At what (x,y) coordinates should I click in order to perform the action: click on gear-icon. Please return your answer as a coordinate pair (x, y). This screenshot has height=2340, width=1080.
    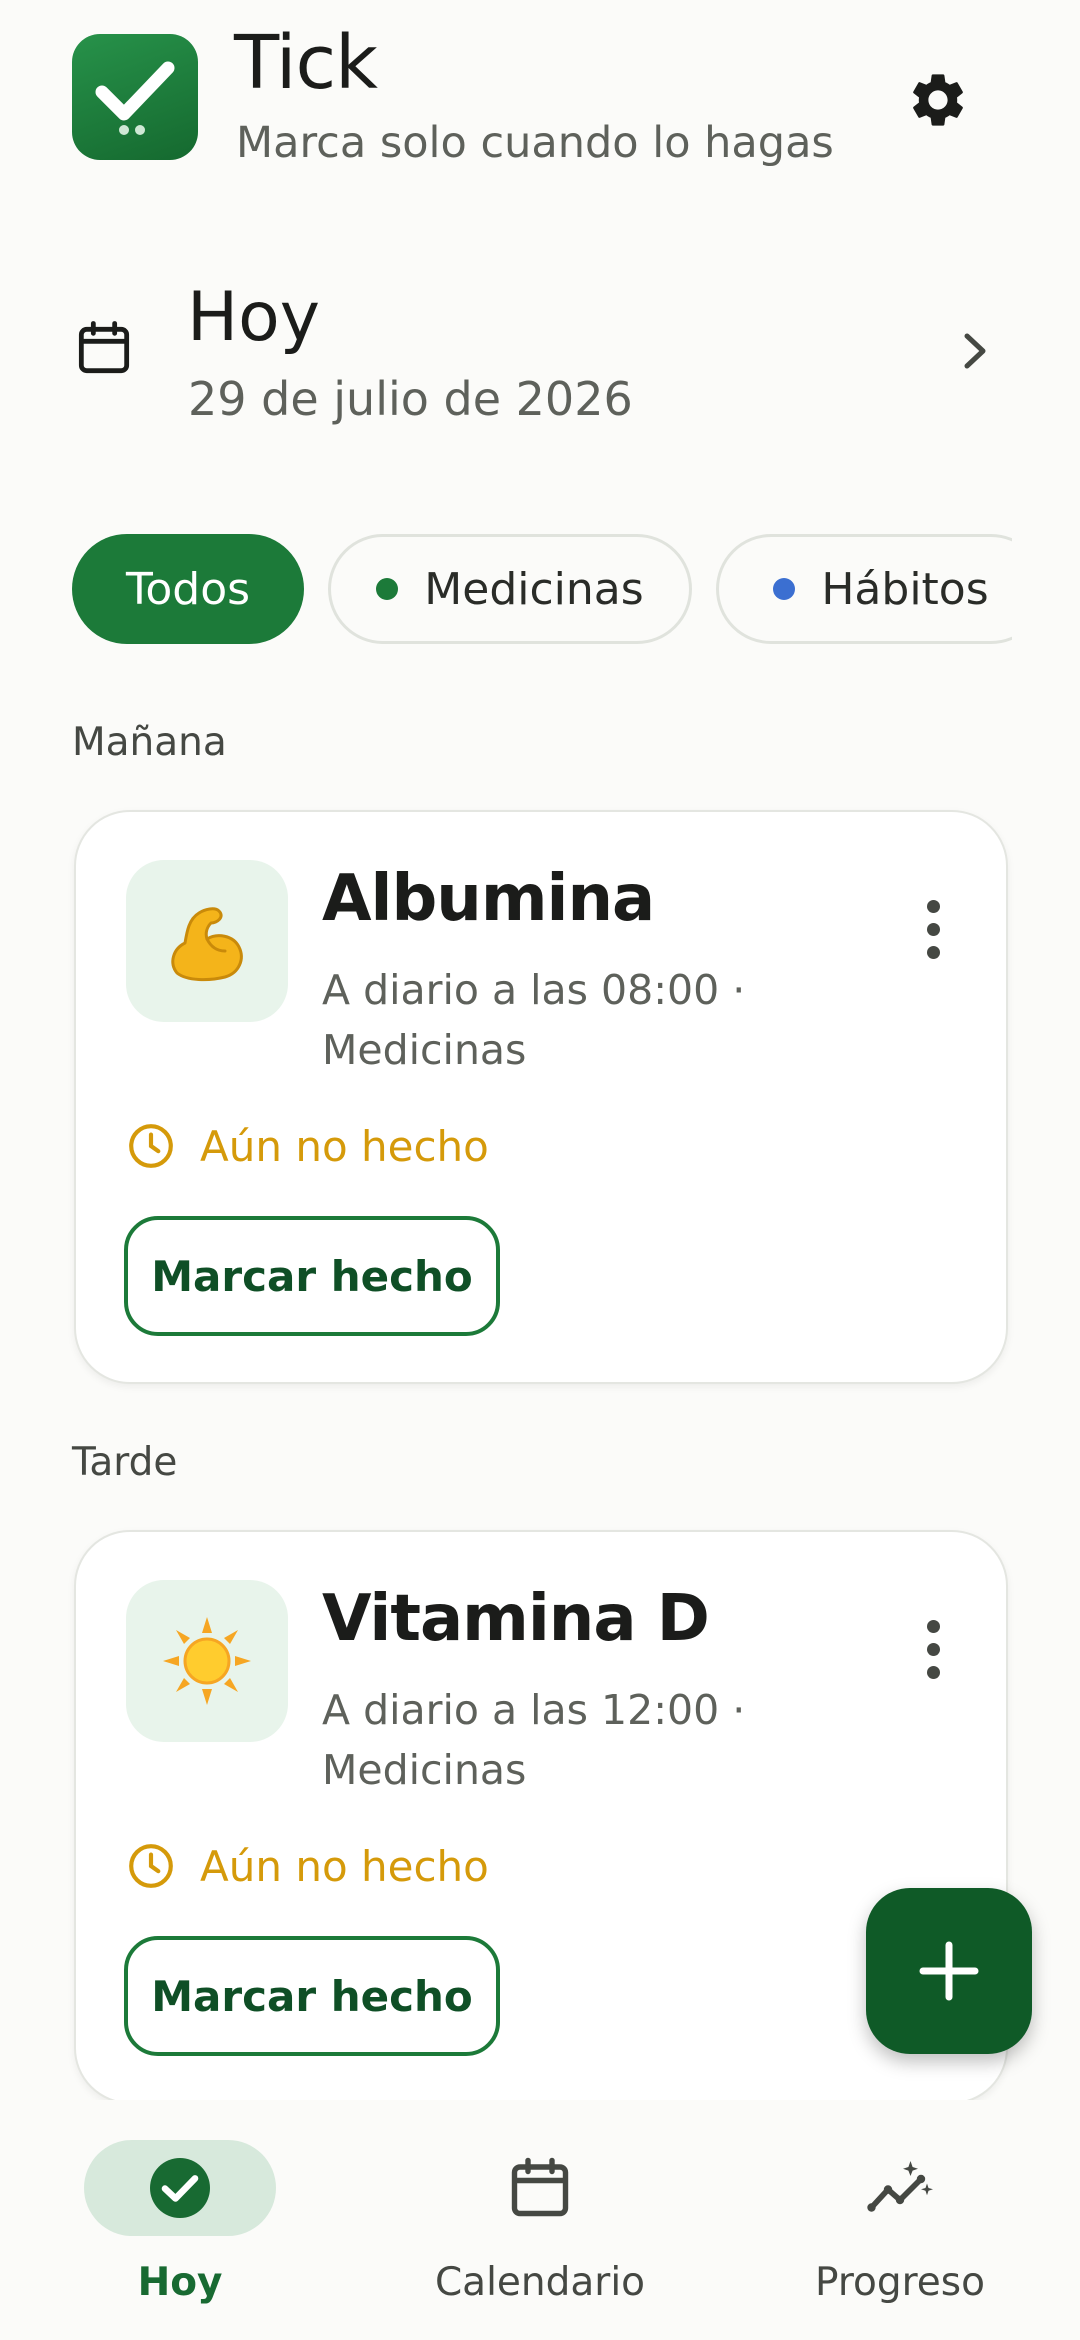
    Looking at the image, I should click on (938, 100).